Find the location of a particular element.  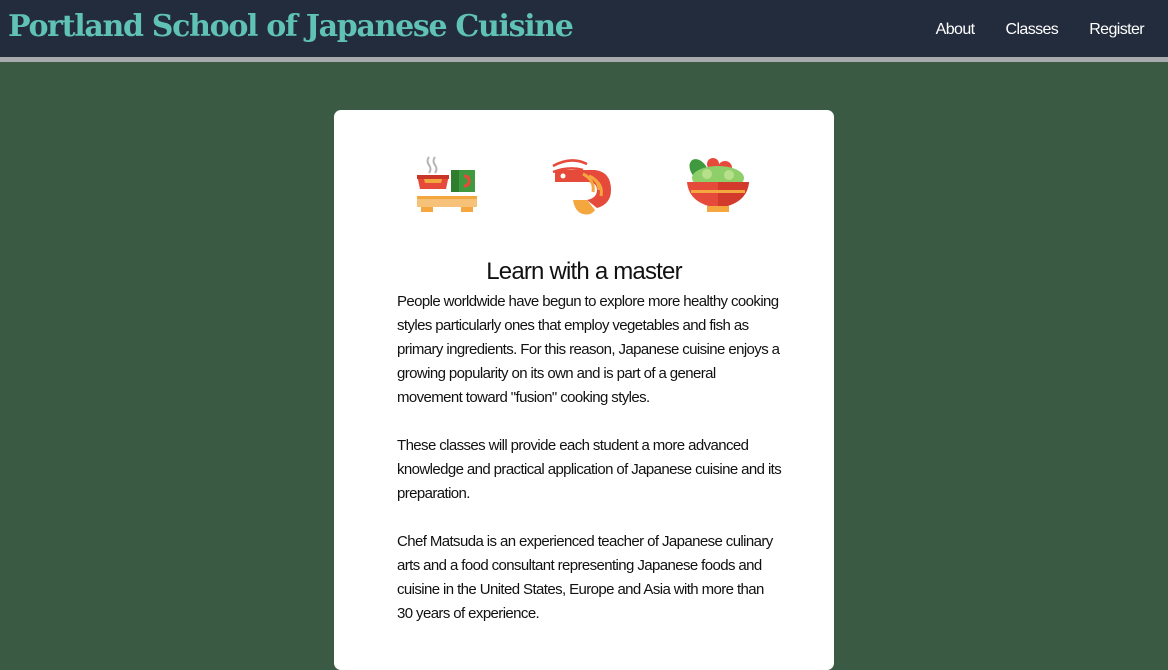

food-icons-row is located at coordinates (584, 189).